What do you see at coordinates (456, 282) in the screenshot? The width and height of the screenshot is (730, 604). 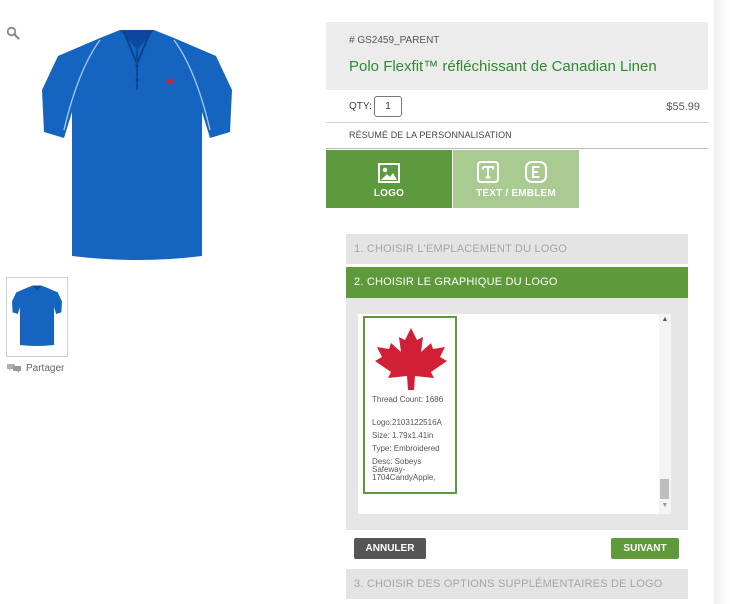 I see `step-2-label: 2. CHOISIR LE GRAPHIQUE DU LOGO` at bounding box center [456, 282].